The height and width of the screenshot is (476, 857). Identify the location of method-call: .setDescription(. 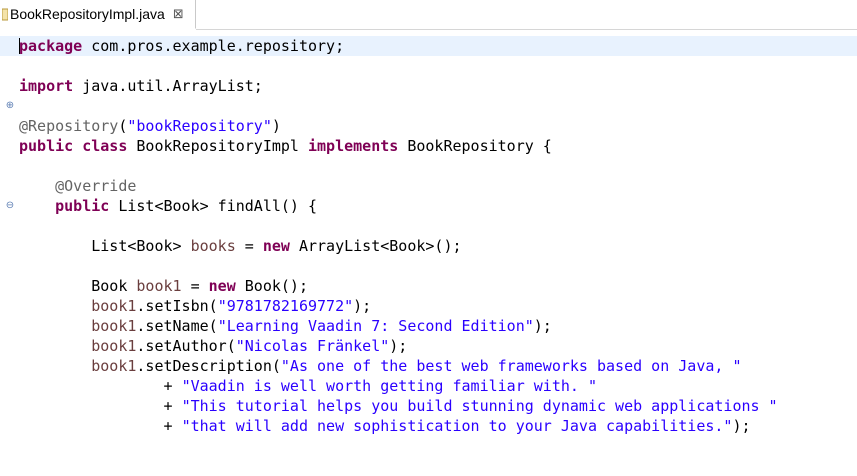
(208, 366).